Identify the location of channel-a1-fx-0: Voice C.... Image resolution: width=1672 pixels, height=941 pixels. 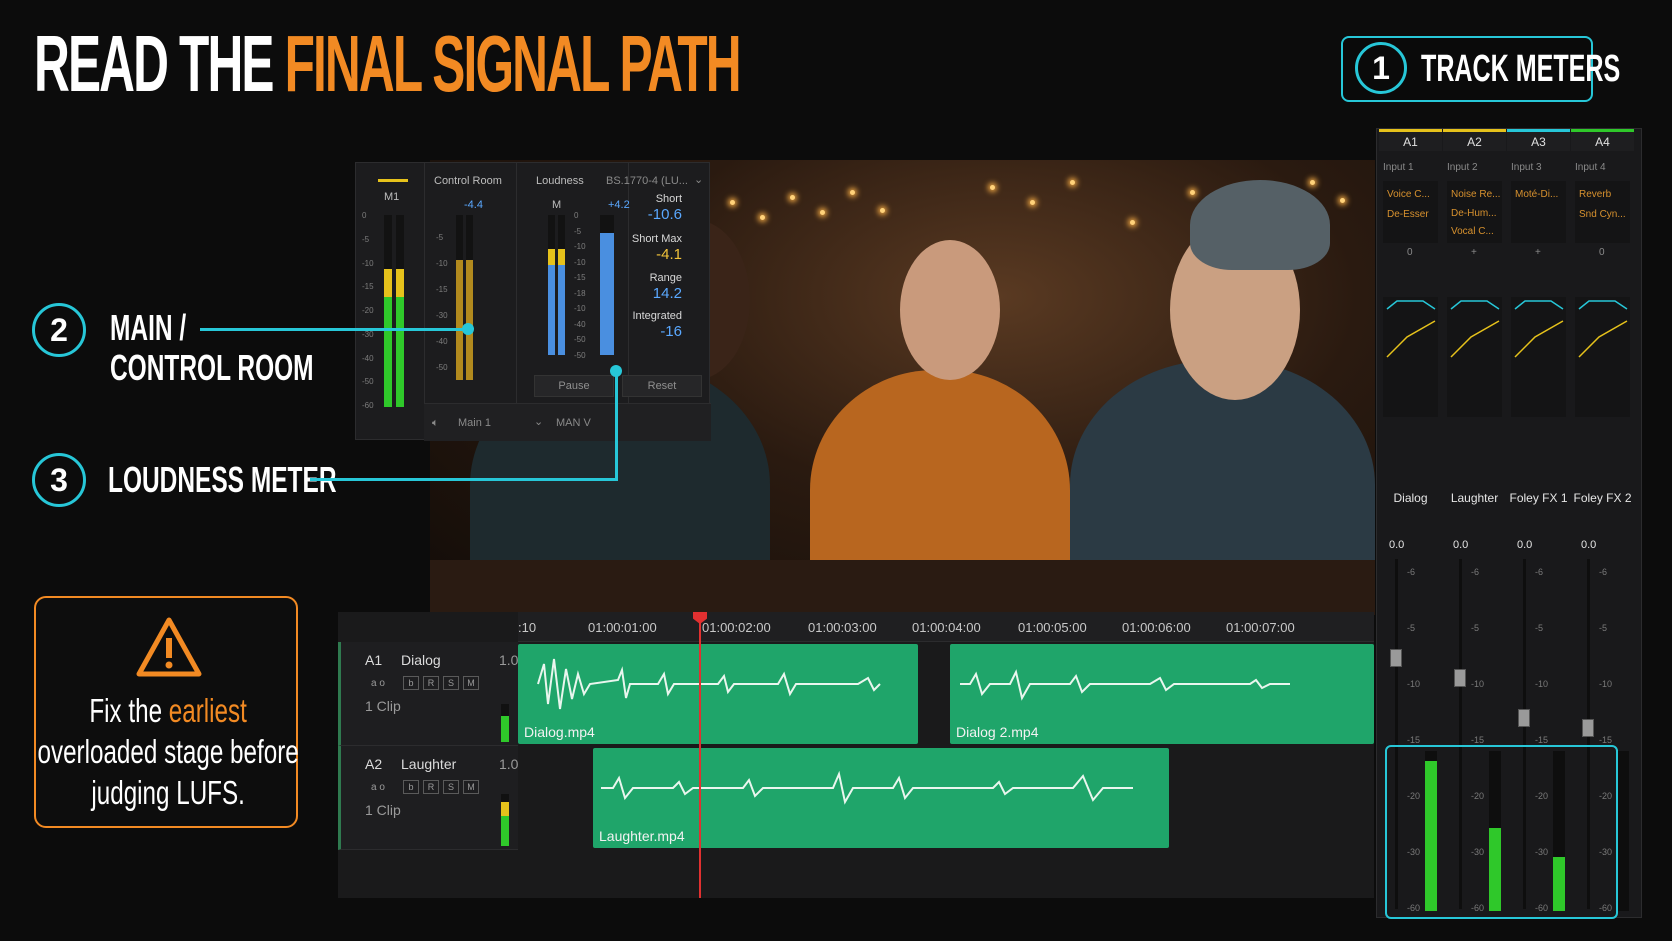
(1408, 194).